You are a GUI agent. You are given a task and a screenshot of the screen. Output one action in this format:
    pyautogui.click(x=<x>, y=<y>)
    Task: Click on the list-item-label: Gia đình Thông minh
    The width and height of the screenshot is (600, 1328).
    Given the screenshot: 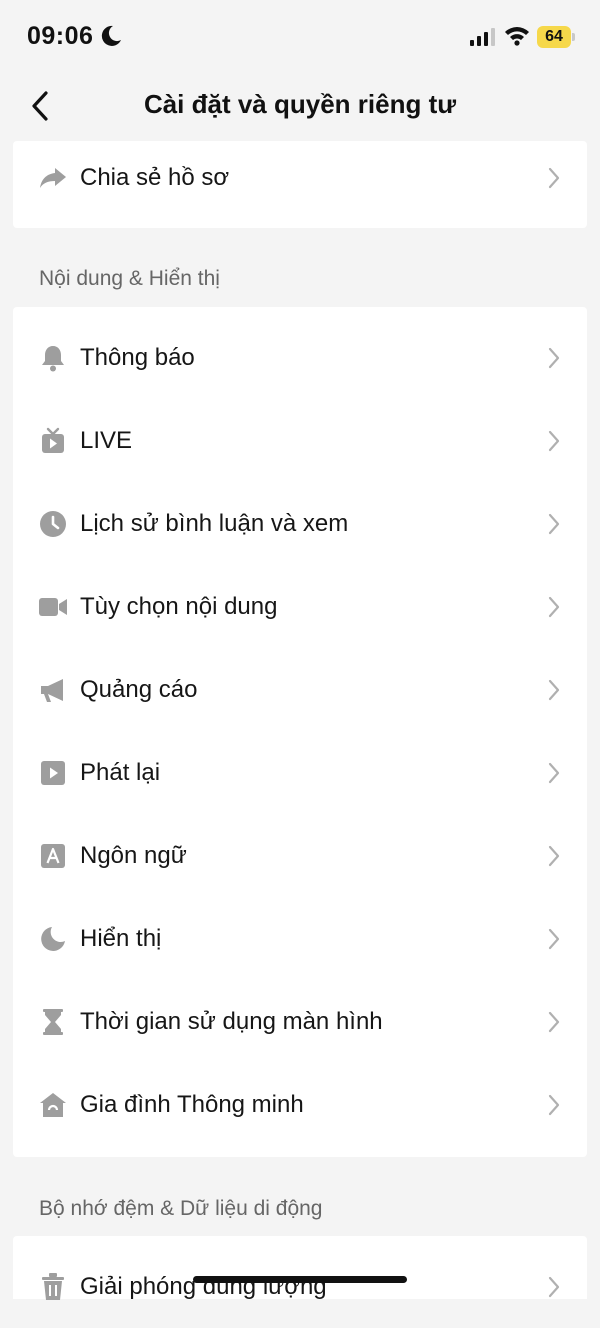 What is the action you would take?
    pyautogui.click(x=192, y=1104)
    